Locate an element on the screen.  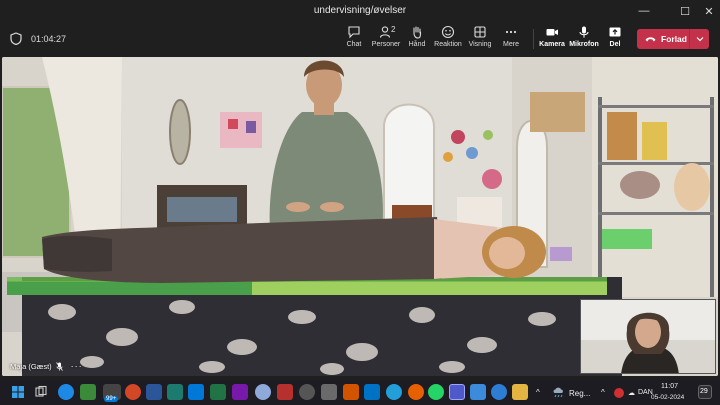
teams-icon is located at coordinates (457, 392).